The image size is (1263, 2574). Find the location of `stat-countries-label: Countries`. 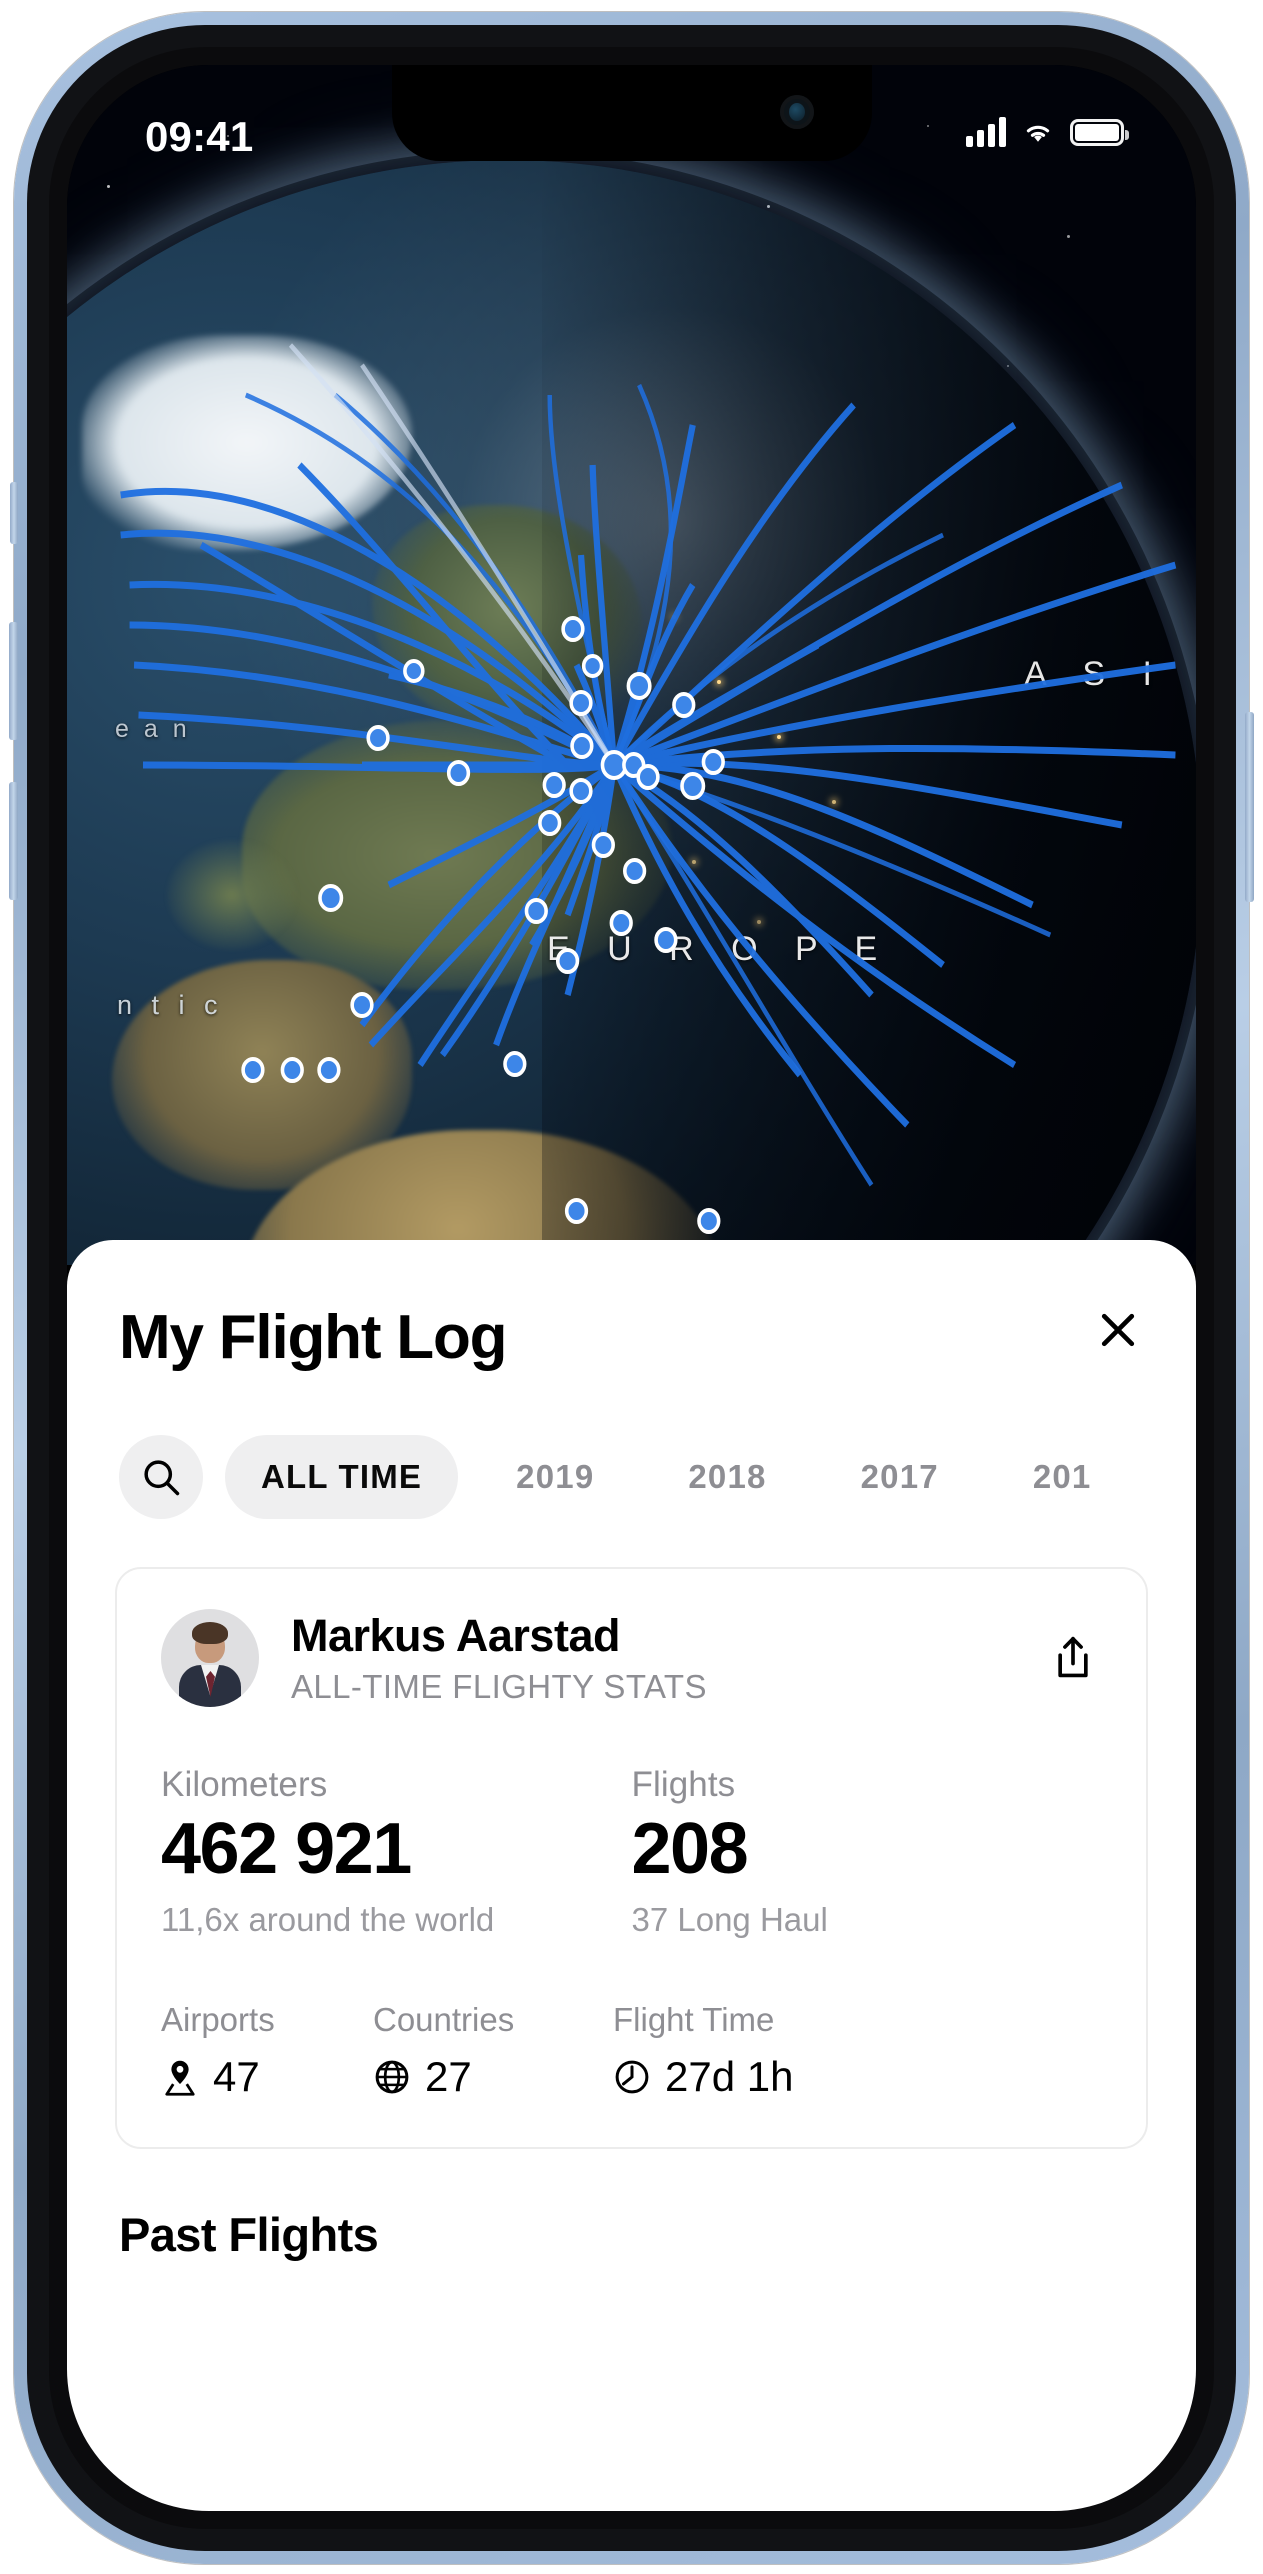

stat-countries-label: Countries is located at coordinates (444, 2019).